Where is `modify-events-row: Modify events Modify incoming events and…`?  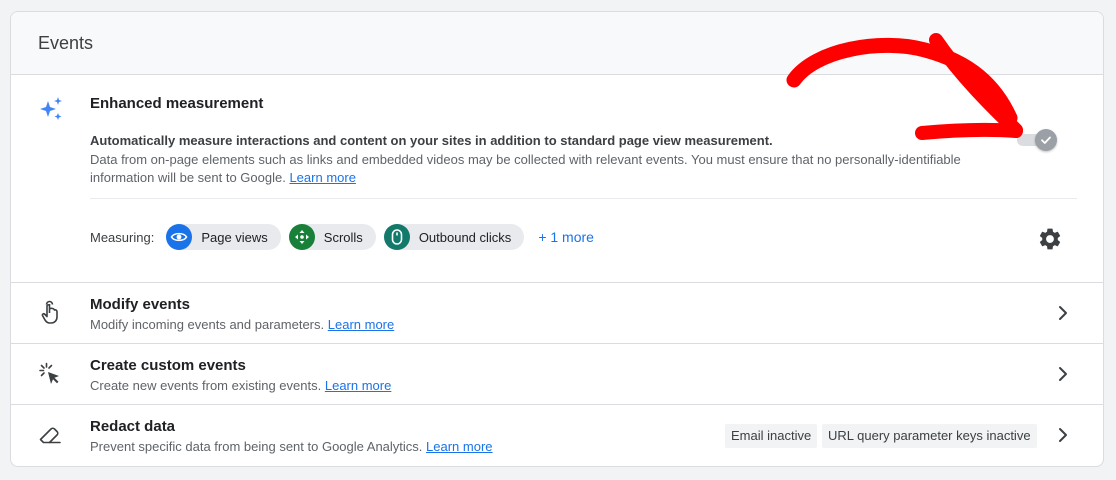 modify-events-row: Modify events Modify incoming events and… is located at coordinates (557, 313).